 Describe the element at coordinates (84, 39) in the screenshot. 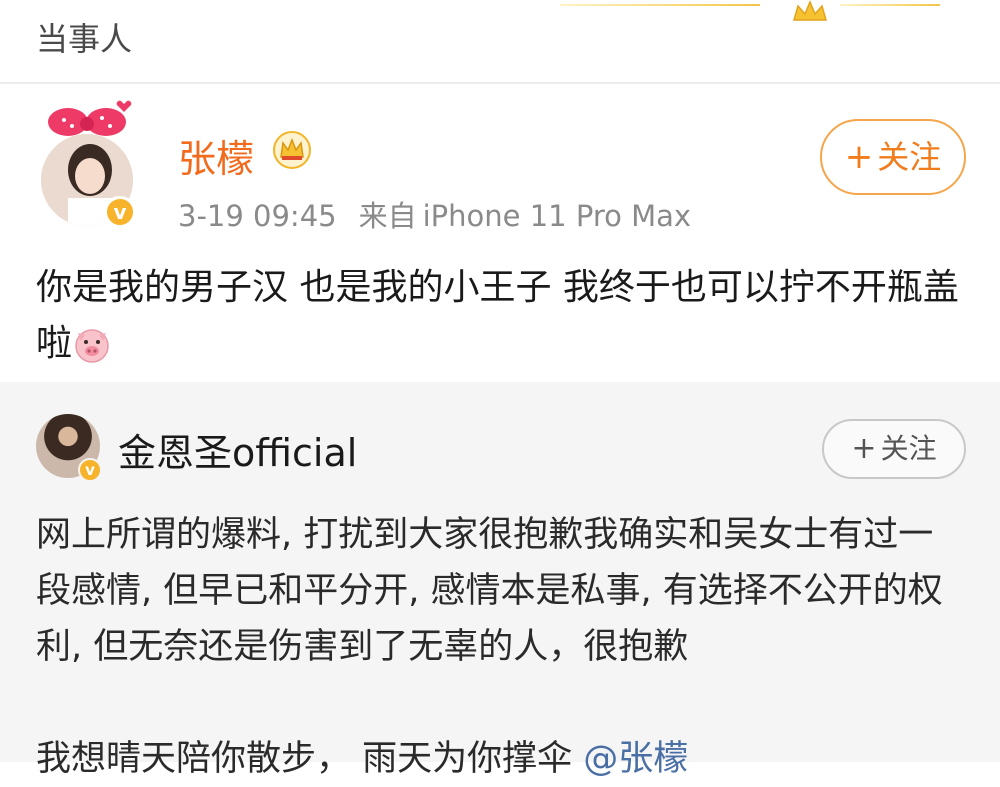

I see `page-title: 当事人` at that location.